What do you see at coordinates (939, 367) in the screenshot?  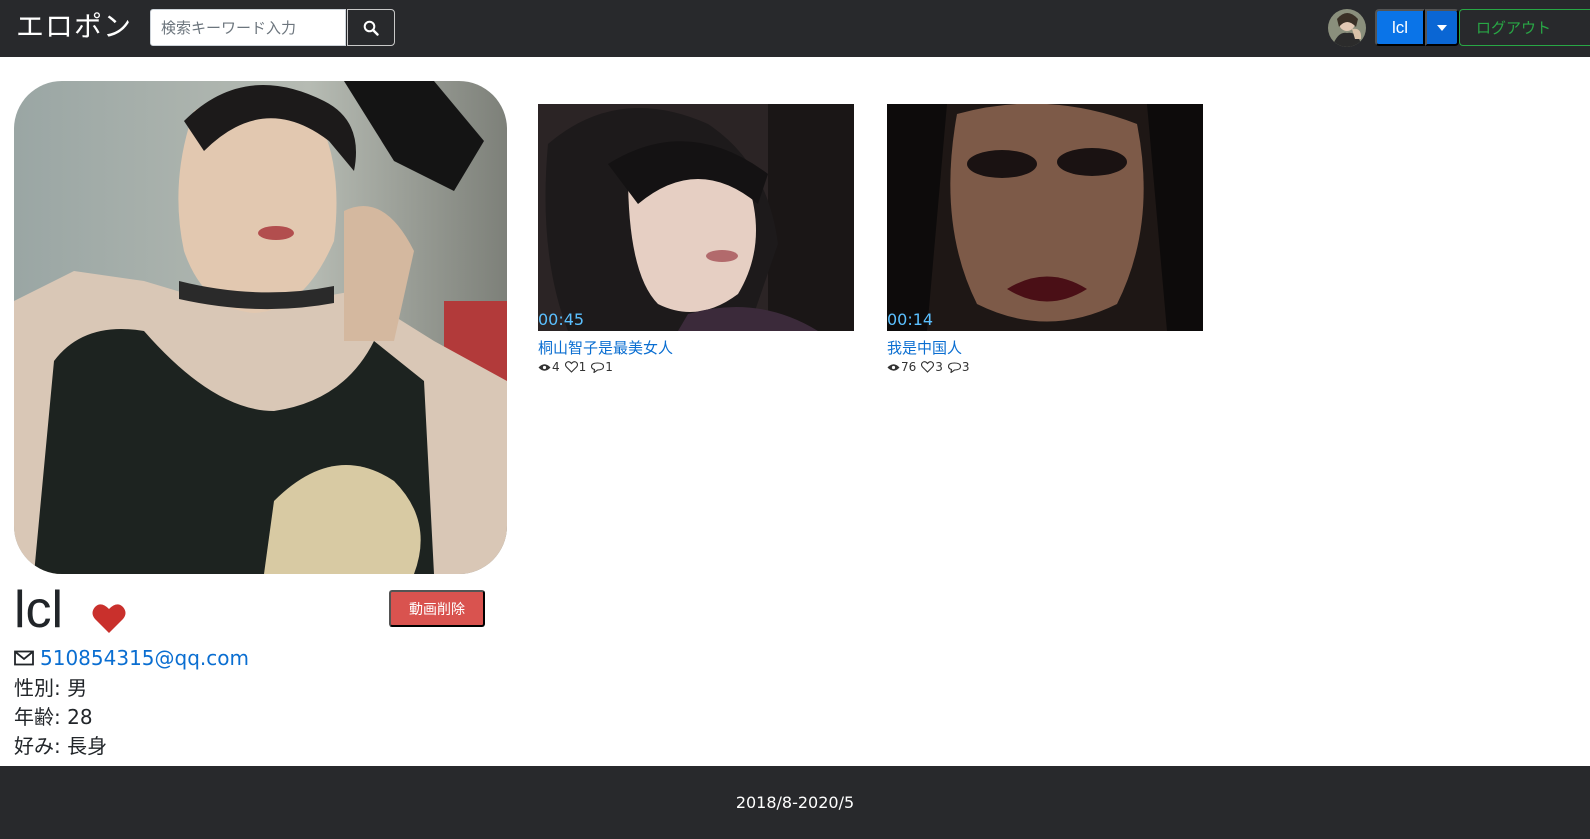 I see `like-count: 3` at bounding box center [939, 367].